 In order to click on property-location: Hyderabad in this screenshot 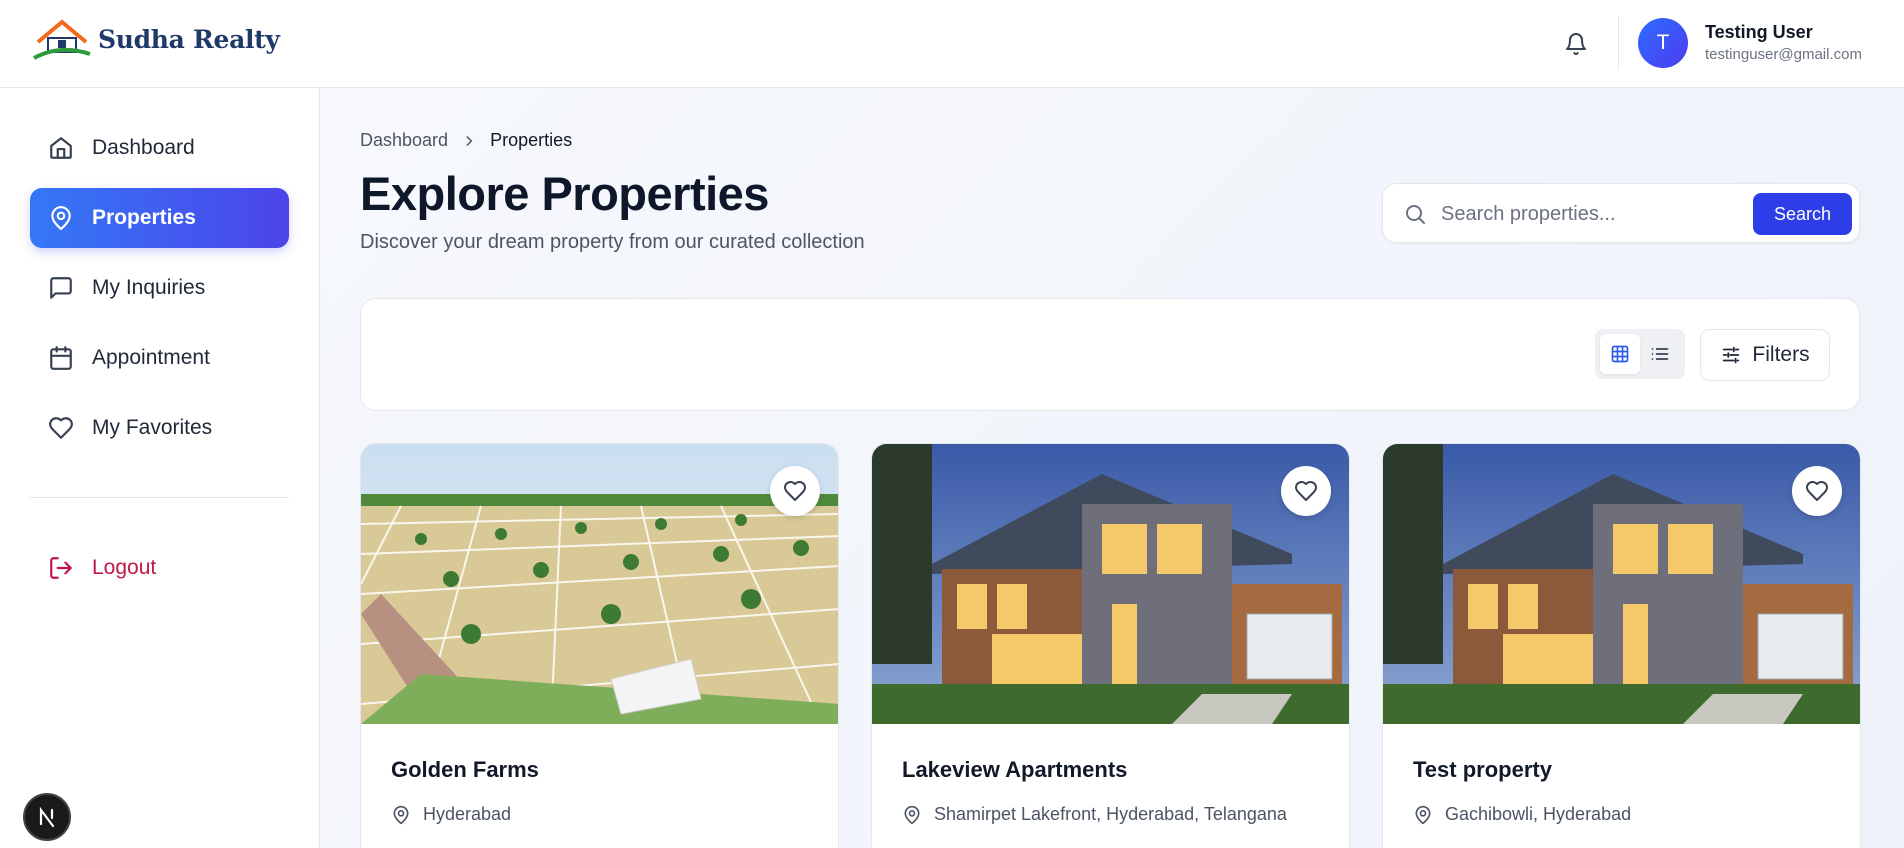, I will do `click(451, 814)`.